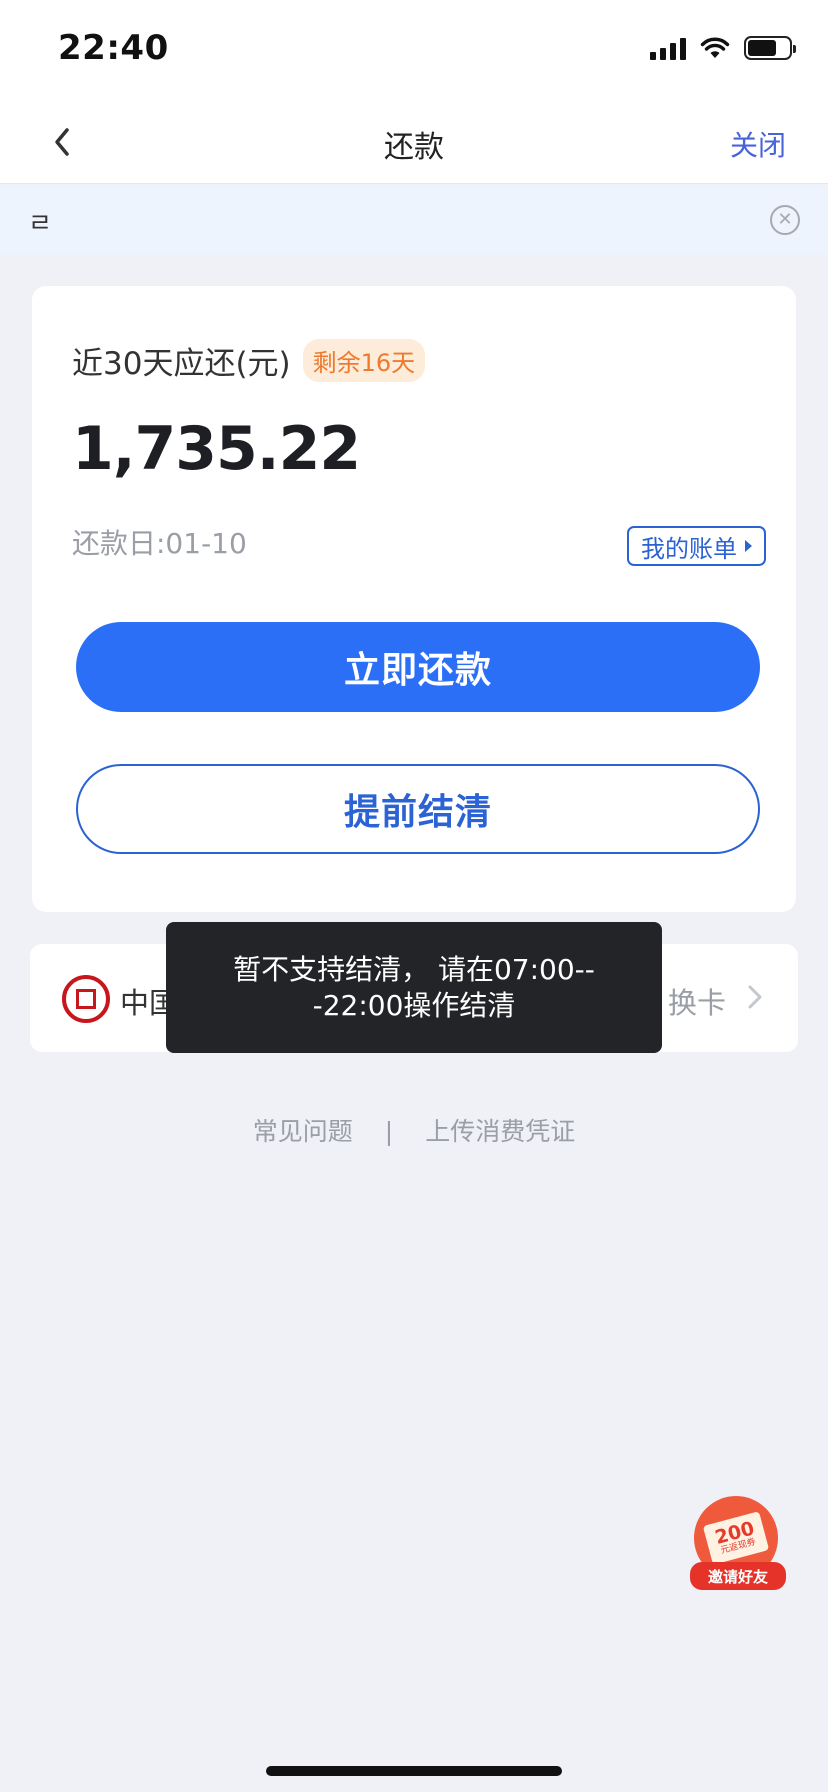  What do you see at coordinates (738, 1544) in the screenshot?
I see `invite-friends-badge: 200 元返现券 邀请好友` at bounding box center [738, 1544].